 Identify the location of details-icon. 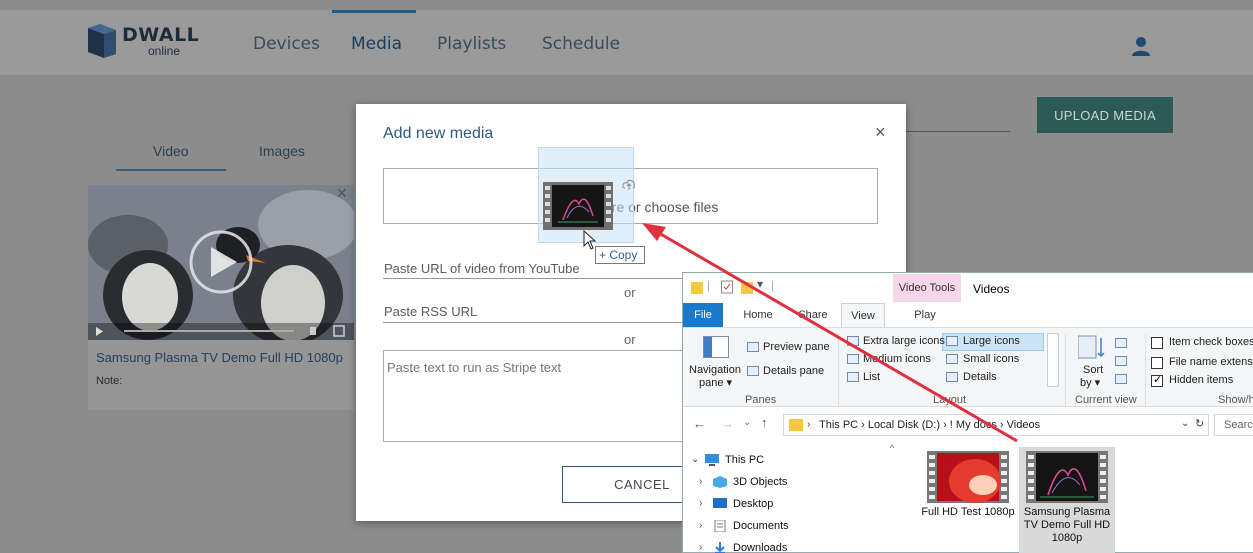
(952, 377).